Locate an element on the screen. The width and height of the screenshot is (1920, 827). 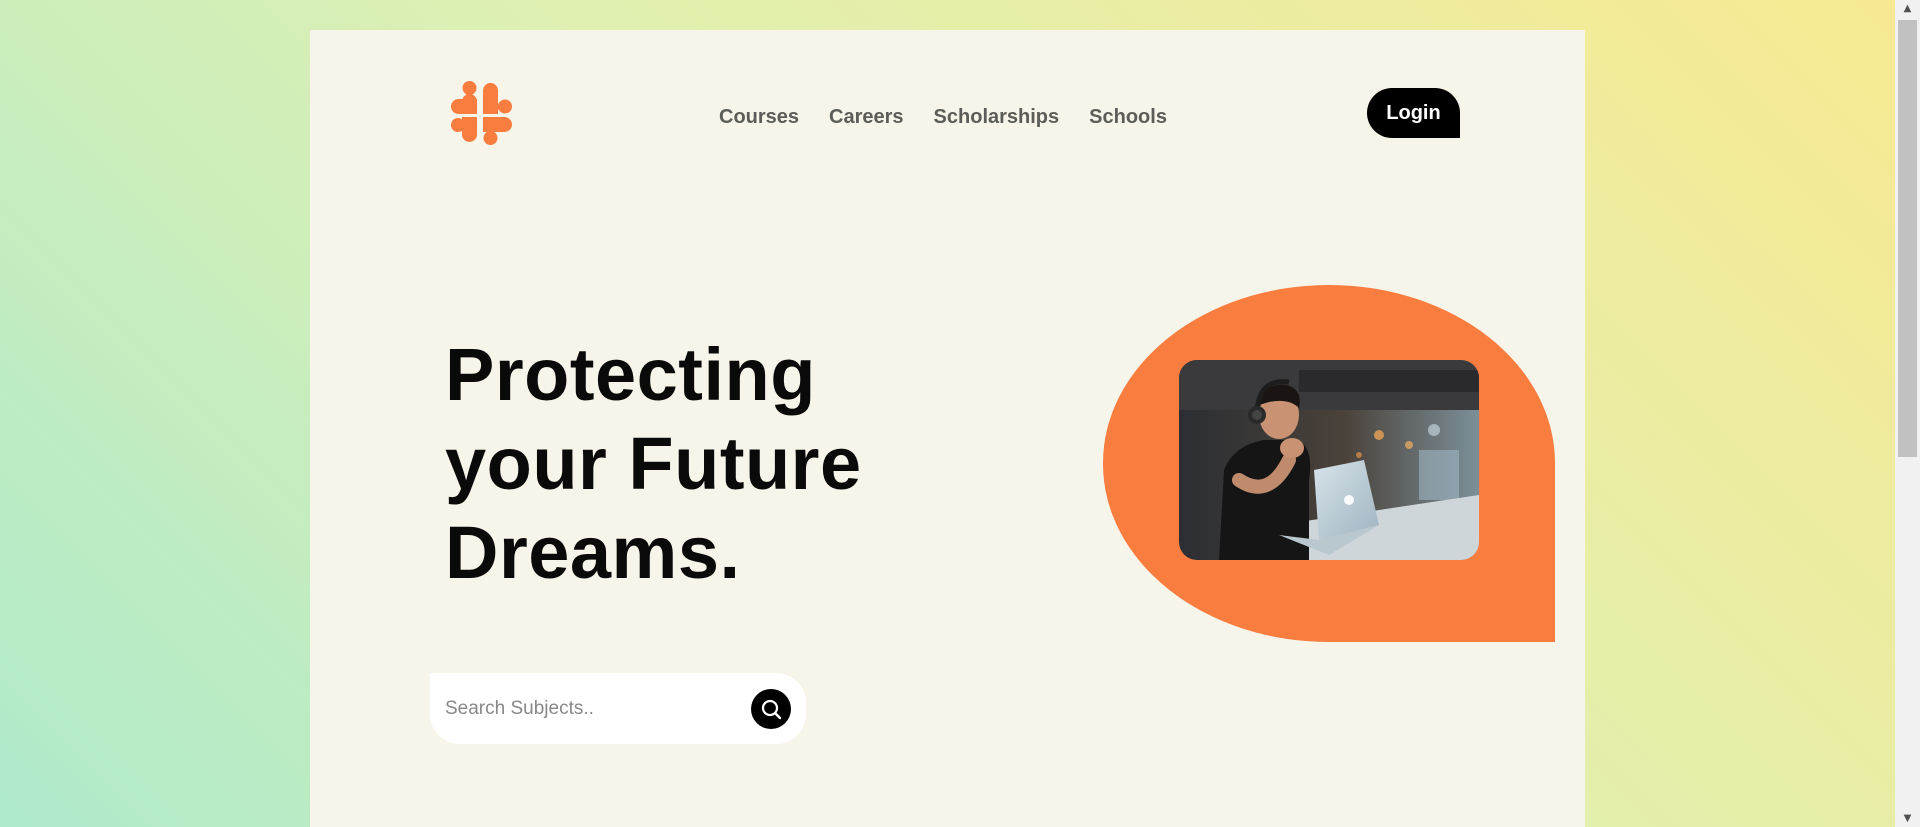
hero-title-line-1: Protecting is located at coordinates (630, 374).